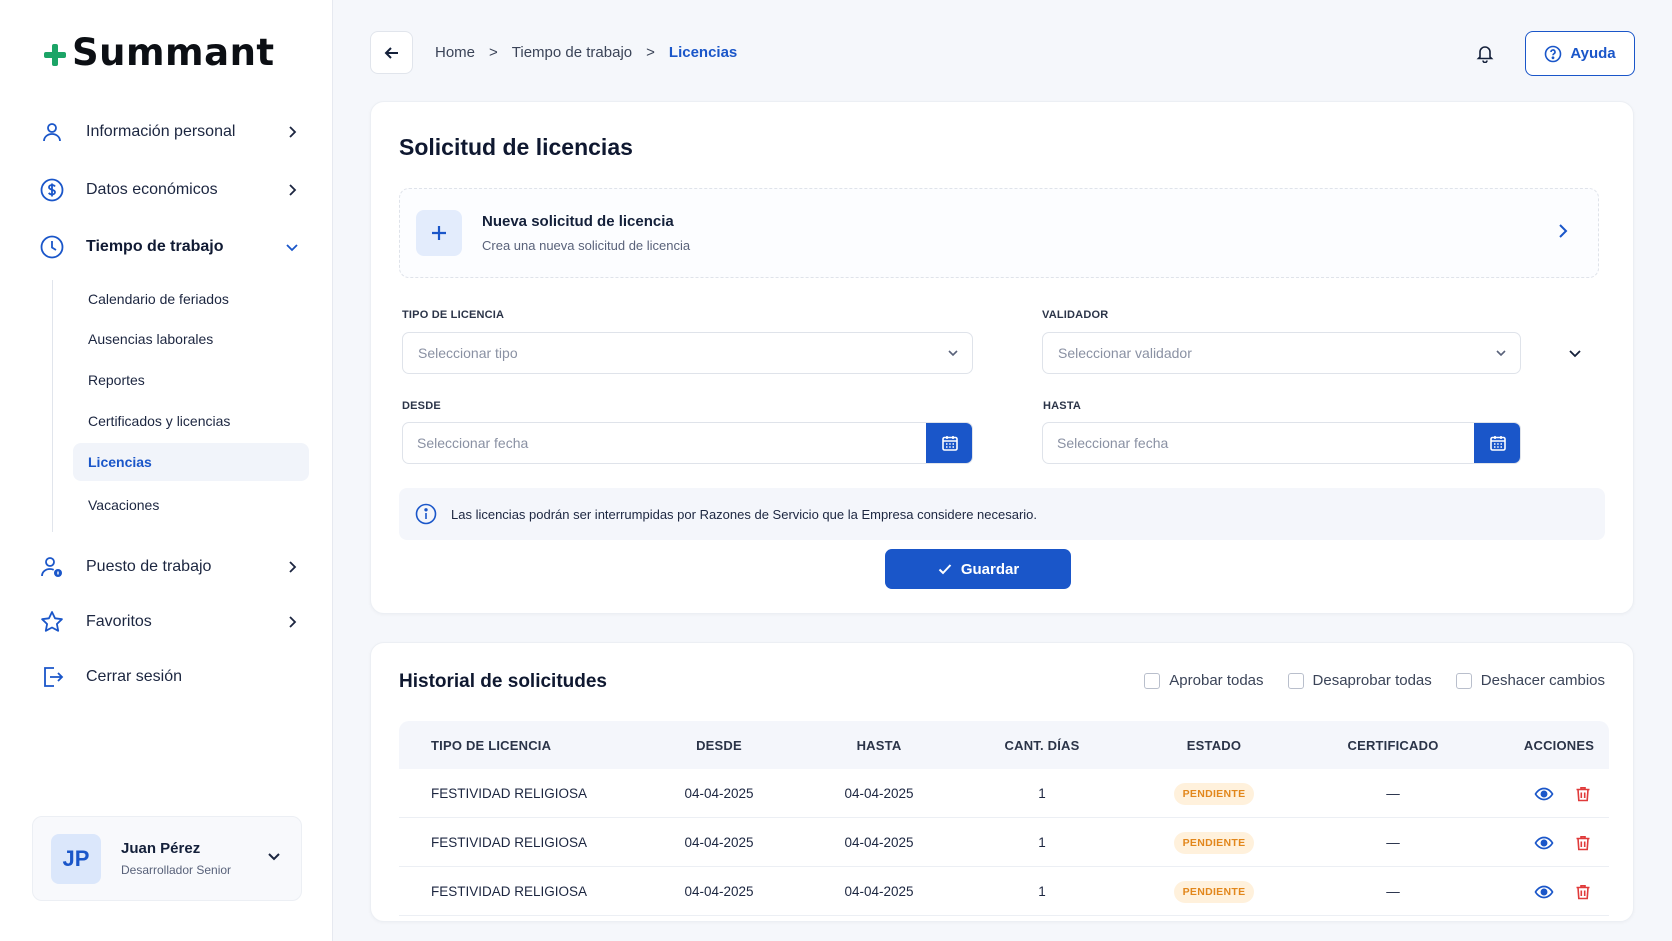 The image size is (1672, 941). I want to click on breadcrumb-home: Home, so click(455, 52).